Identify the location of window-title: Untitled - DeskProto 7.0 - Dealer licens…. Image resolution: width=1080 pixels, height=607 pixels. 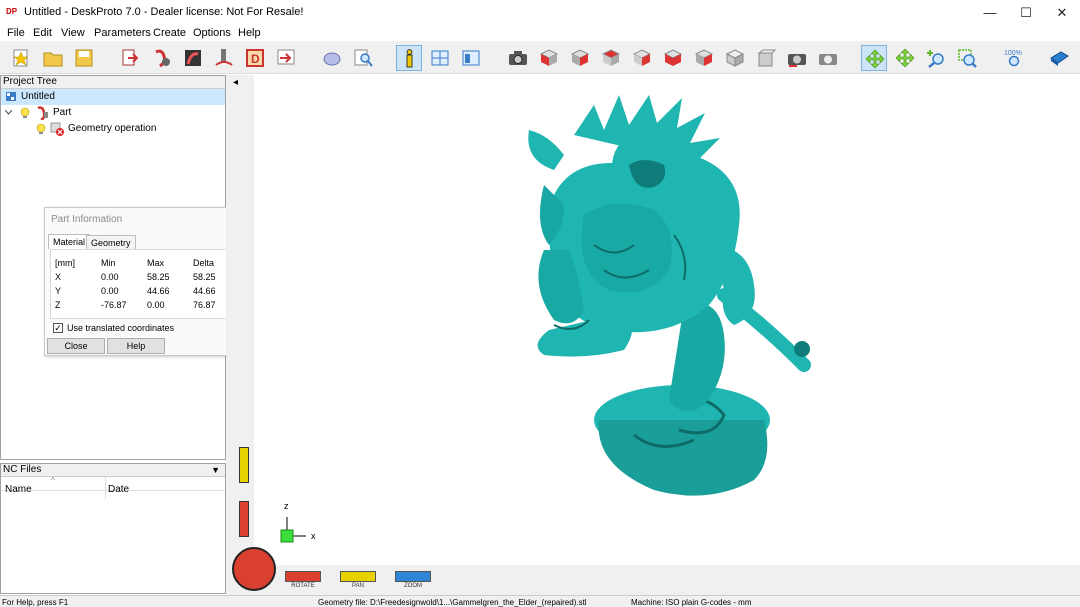
(164, 12).